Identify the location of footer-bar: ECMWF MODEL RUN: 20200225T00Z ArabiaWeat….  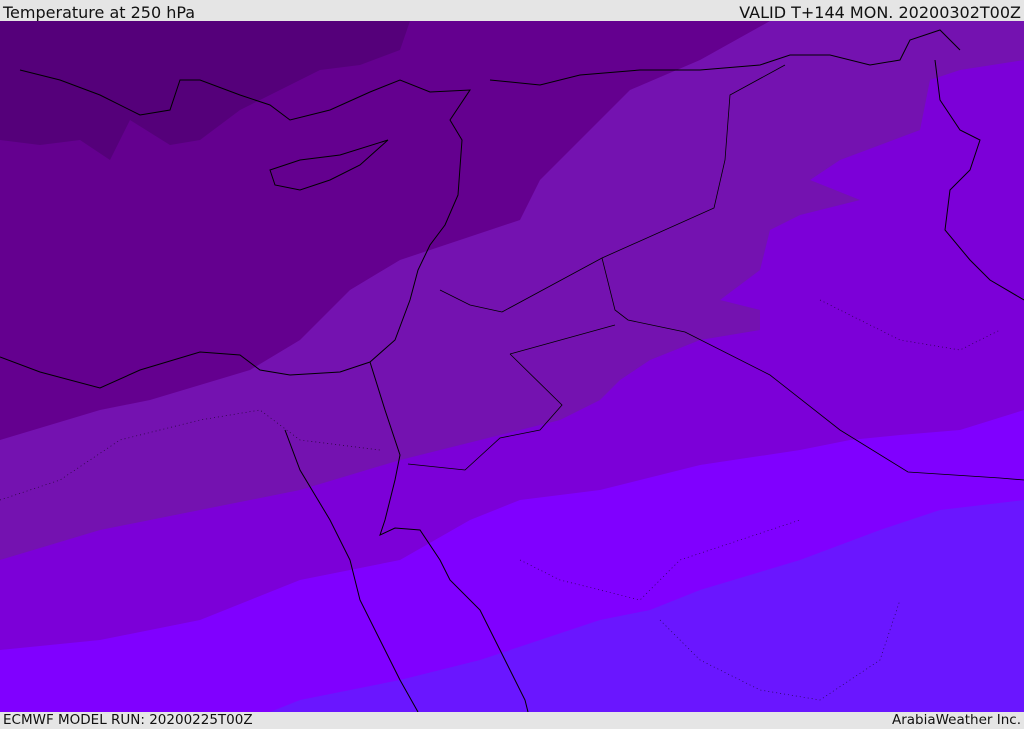
(512, 720).